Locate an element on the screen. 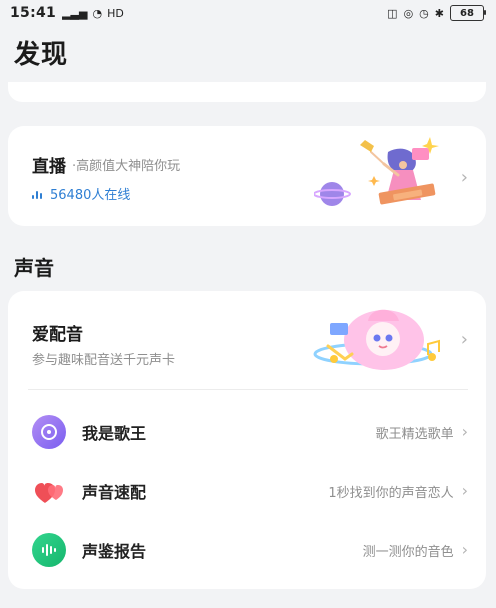 This screenshot has width=496, height=608. dubbing-title: 爱配音 is located at coordinates (57, 335).